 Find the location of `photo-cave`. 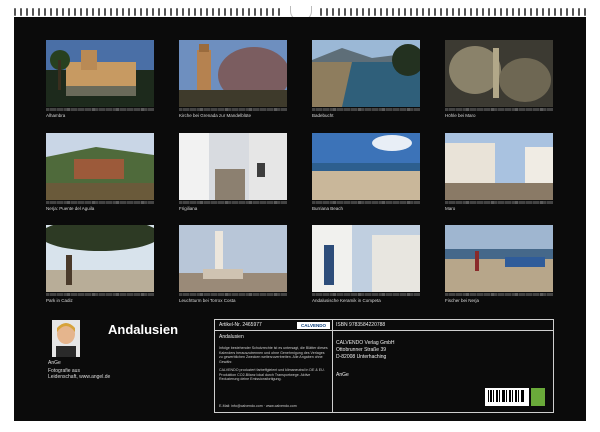

photo-cave is located at coordinates (499, 73).